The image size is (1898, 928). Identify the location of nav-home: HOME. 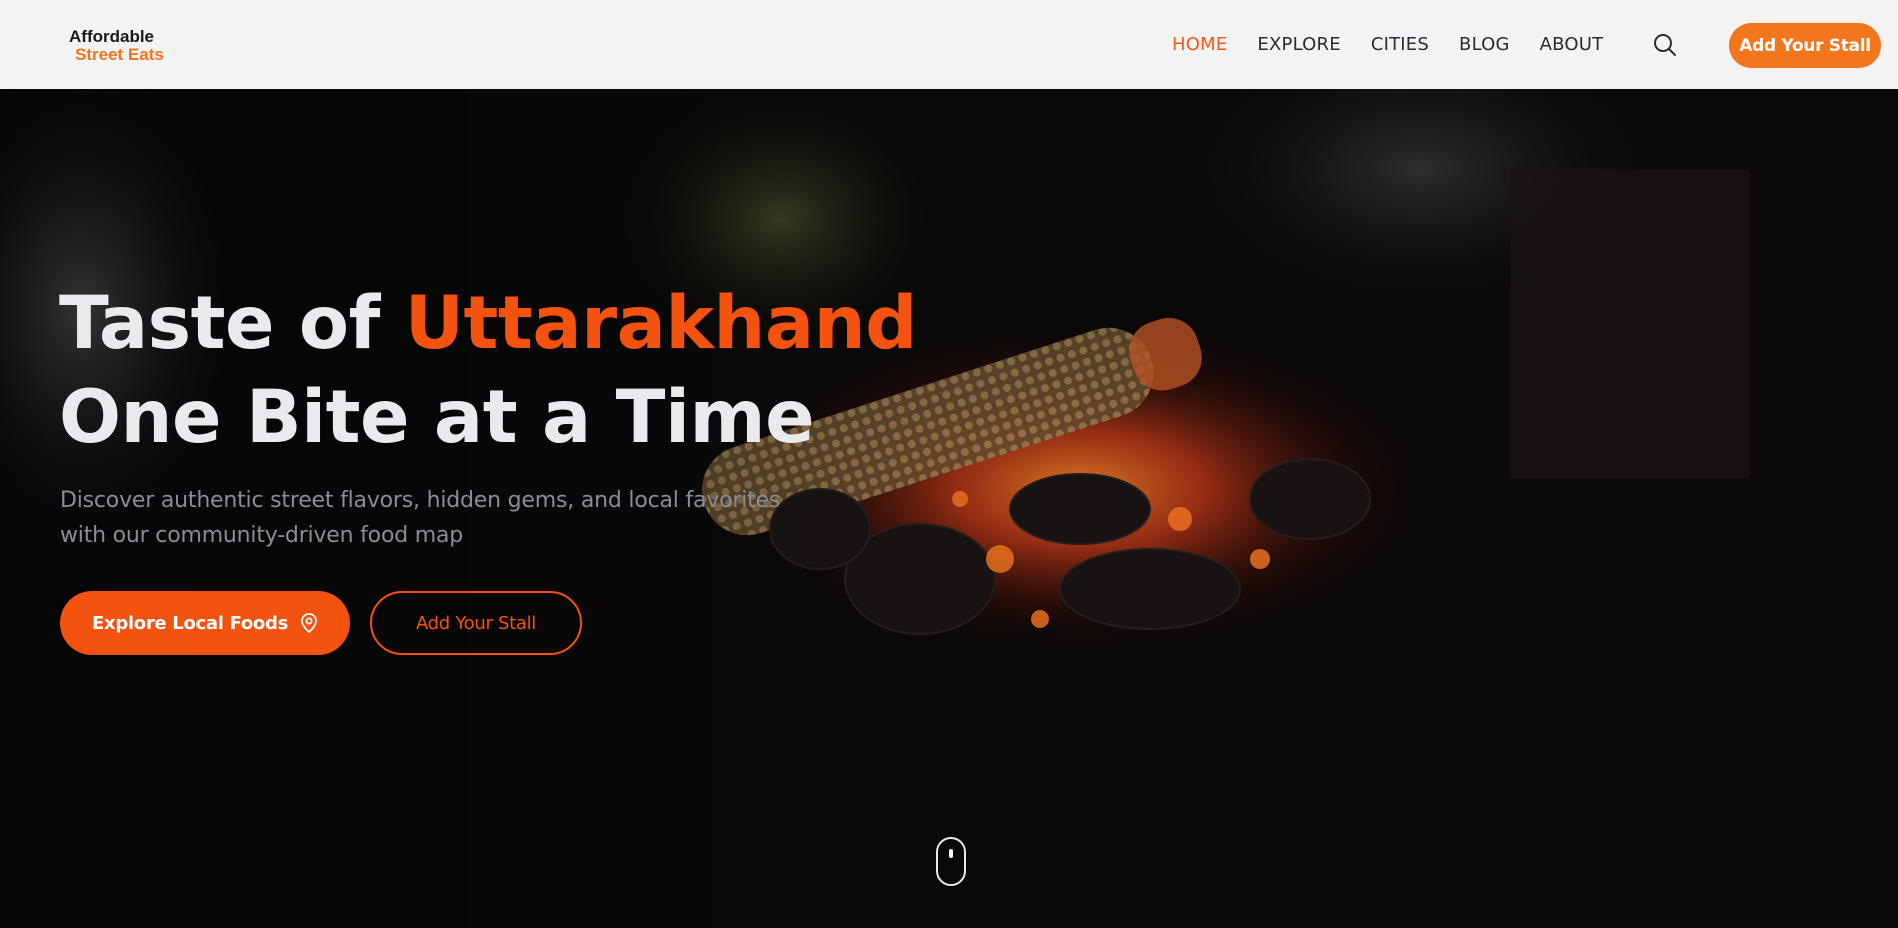
(1199, 44).